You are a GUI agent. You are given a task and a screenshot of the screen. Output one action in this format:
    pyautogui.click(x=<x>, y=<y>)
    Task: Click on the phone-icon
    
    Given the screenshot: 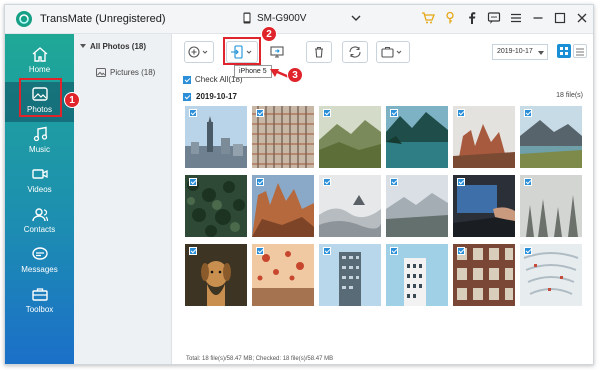 What is the action you would take?
    pyautogui.click(x=247, y=18)
    